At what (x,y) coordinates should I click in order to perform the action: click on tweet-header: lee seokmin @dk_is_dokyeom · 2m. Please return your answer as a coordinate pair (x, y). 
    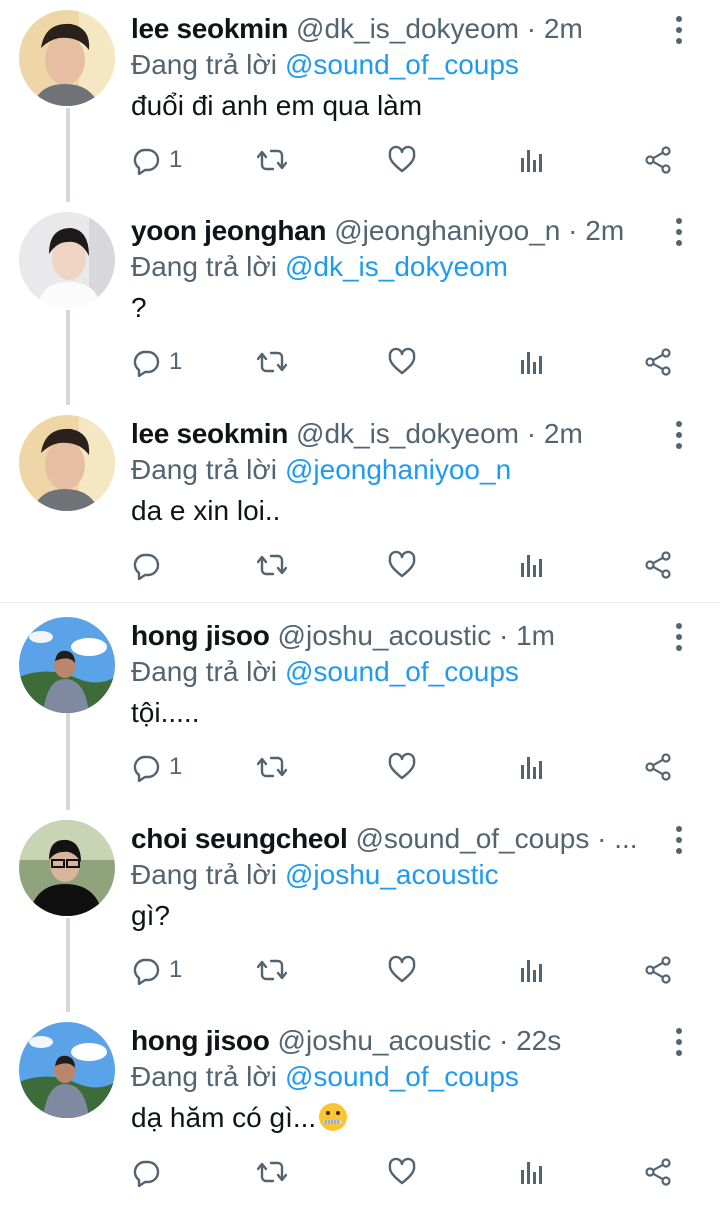
    Looking at the image, I should click on (396, 29).